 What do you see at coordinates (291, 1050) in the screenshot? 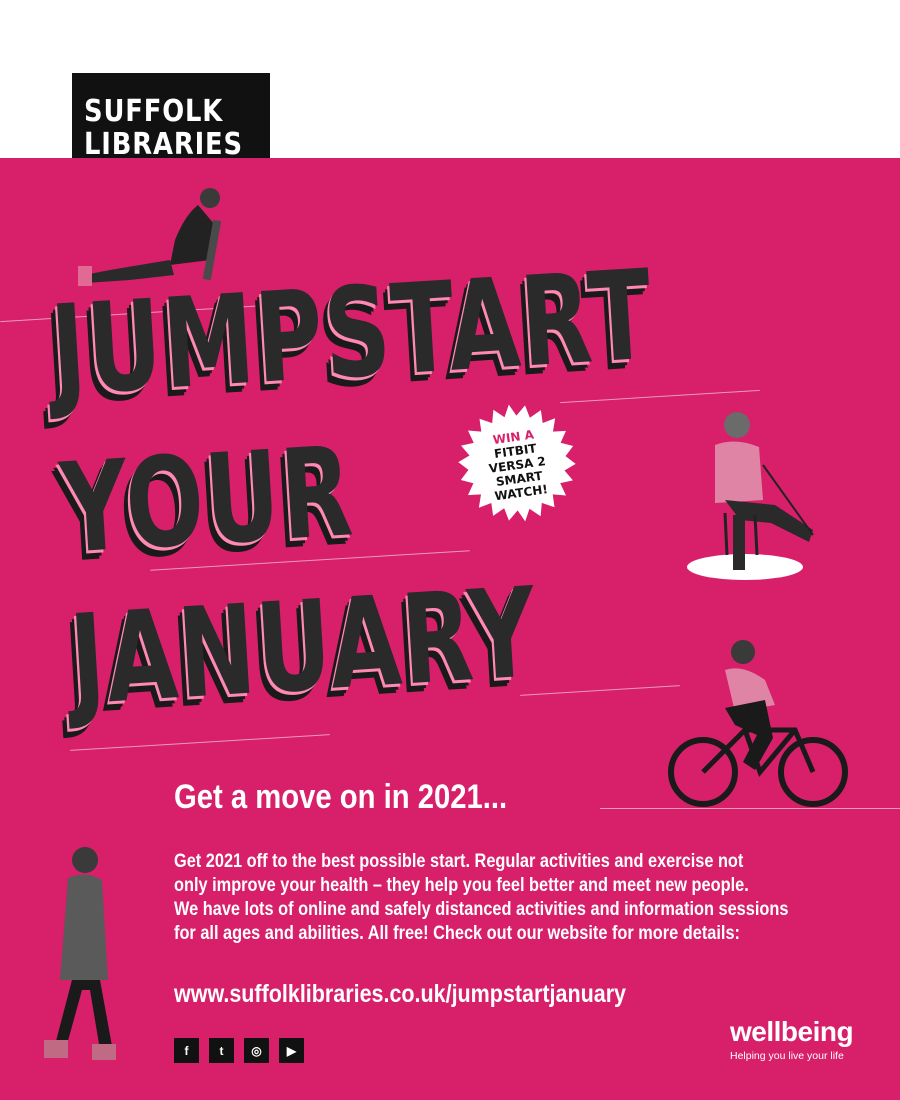
I see `youtube-icon: ▶` at bounding box center [291, 1050].